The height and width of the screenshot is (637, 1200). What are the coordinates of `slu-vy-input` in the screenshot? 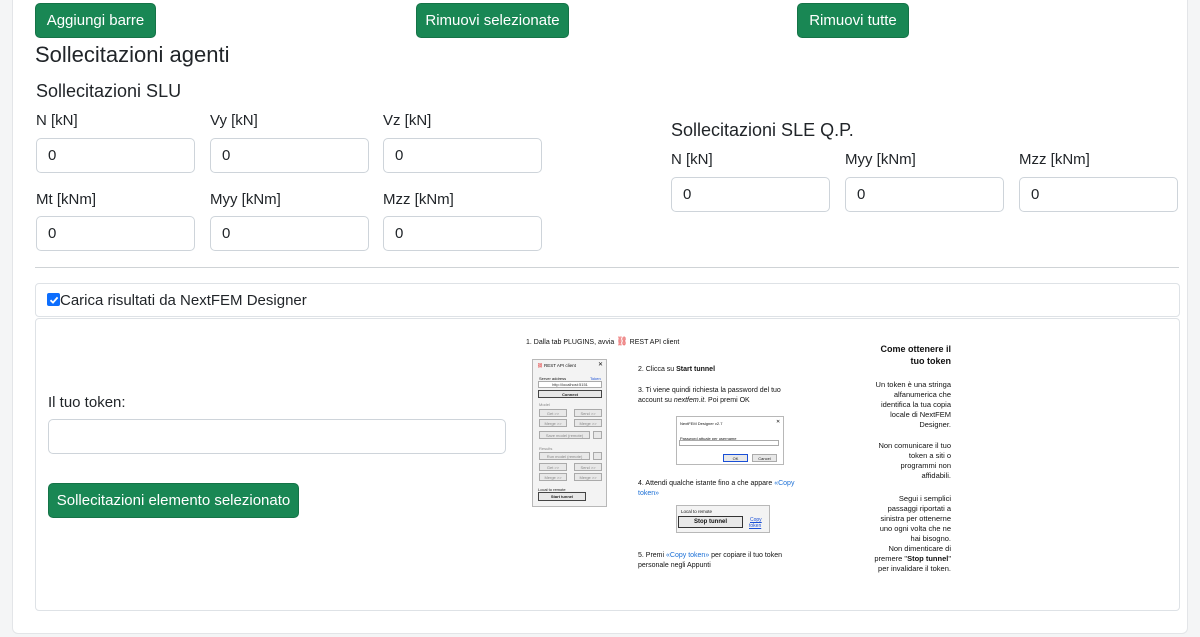 It's located at (289, 155).